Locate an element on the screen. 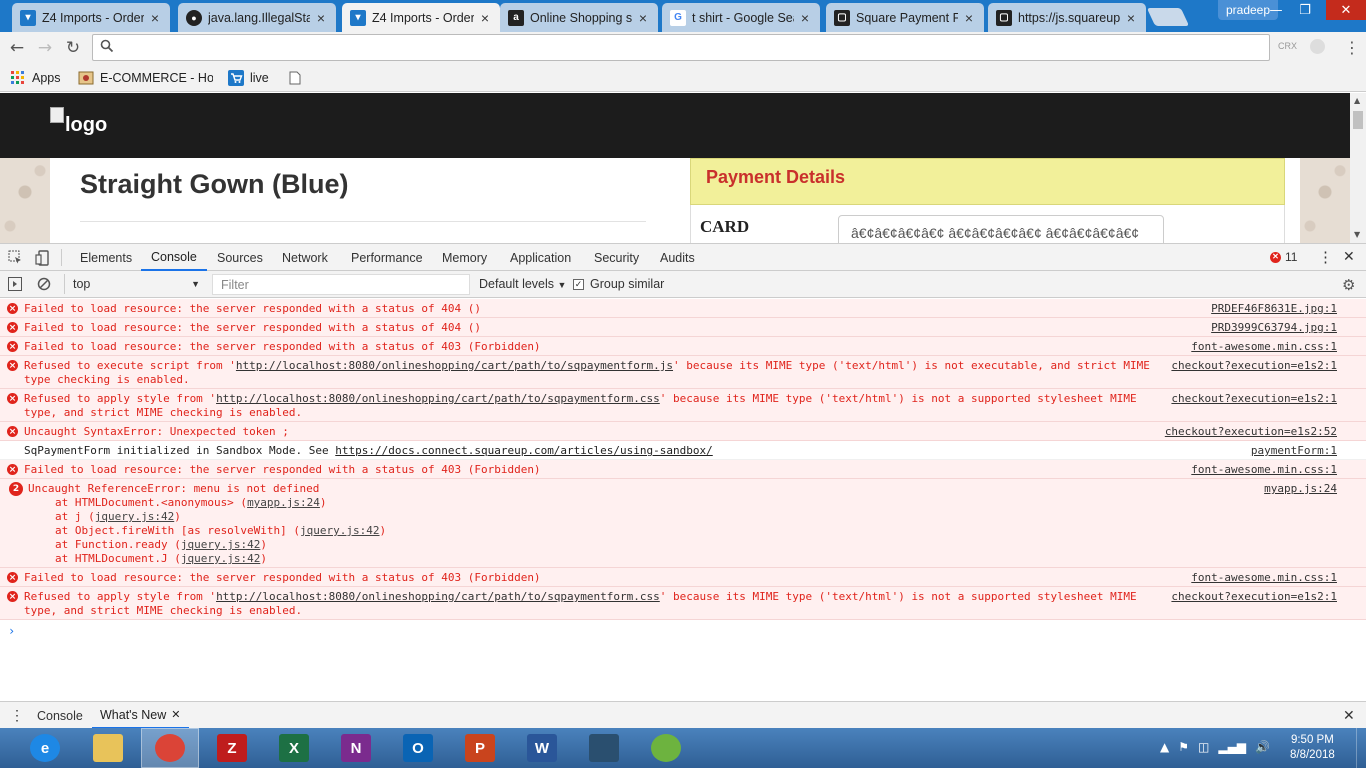  scroll-up-arrow-icon: ▲ is located at coordinates (1357, 100).